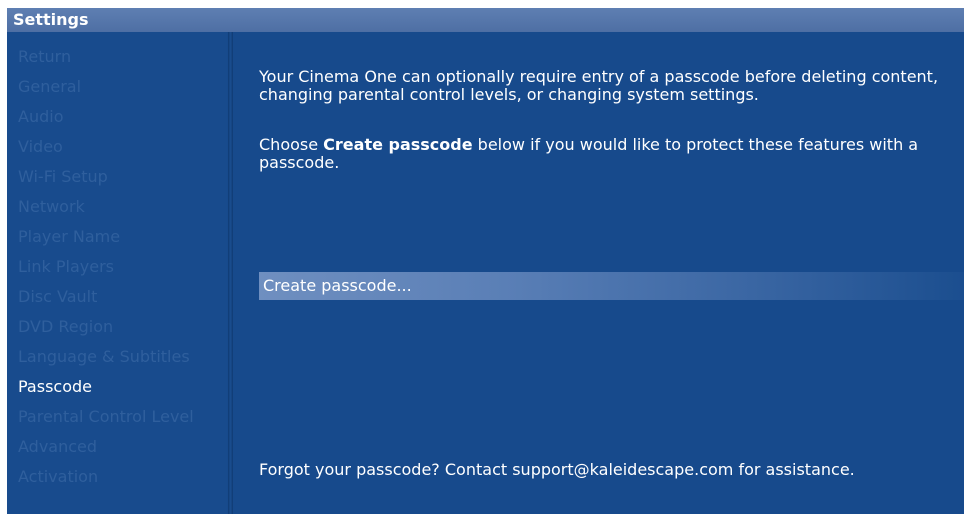 The image size is (970, 515). I want to click on sidebar-item-player-name: Player Name, so click(106, 237).